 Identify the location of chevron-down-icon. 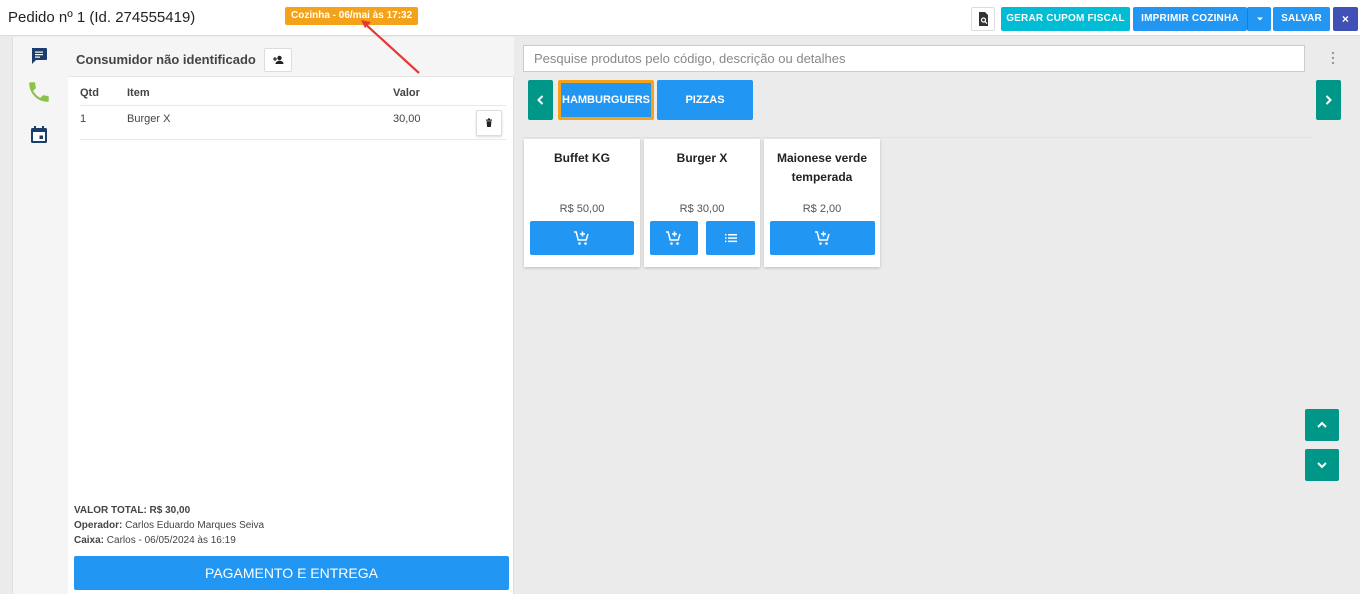
(1322, 465).